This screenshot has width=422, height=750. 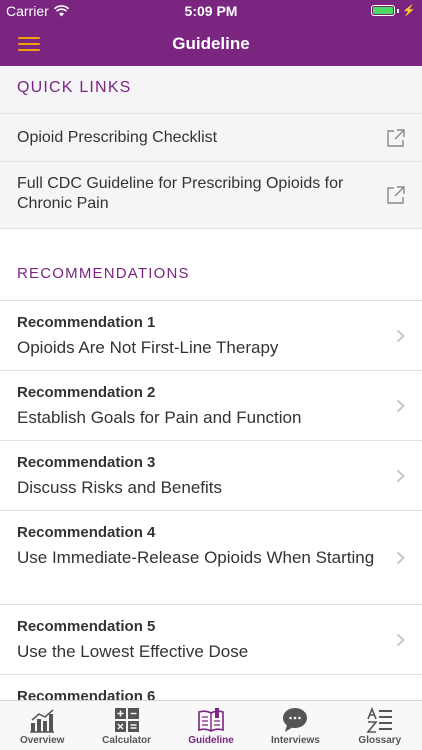 I want to click on recommendation-number: Recommendation 2, so click(x=86, y=392).